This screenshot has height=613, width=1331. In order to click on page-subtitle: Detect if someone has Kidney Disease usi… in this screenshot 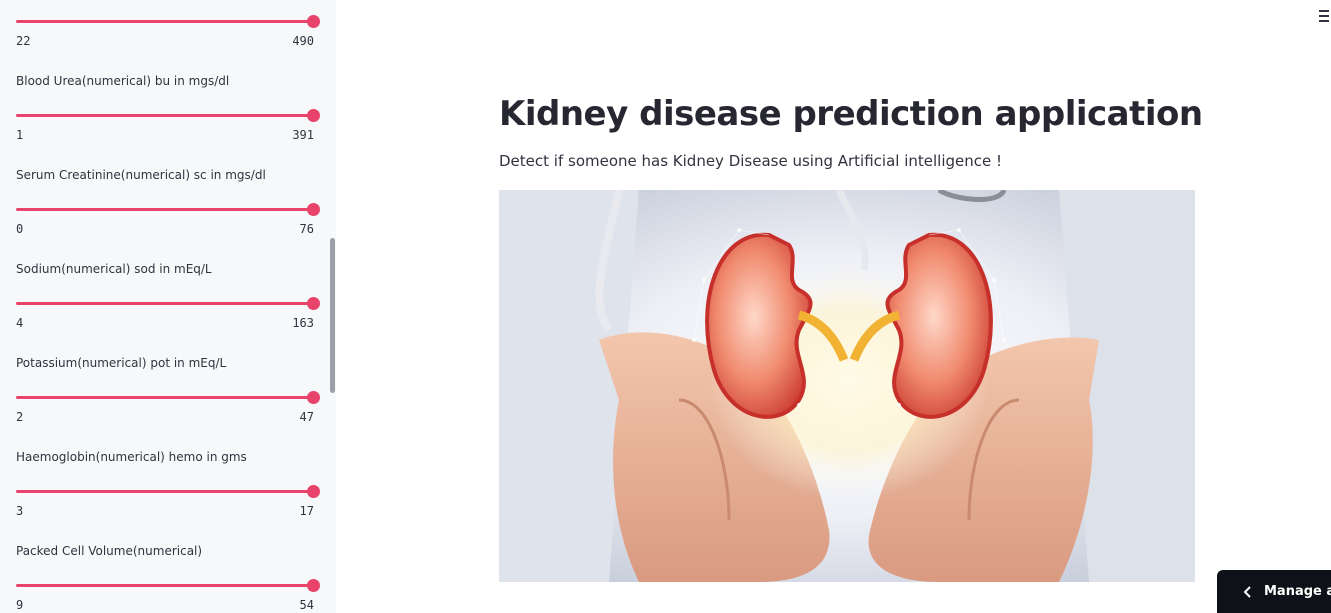, I will do `click(751, 161)`.